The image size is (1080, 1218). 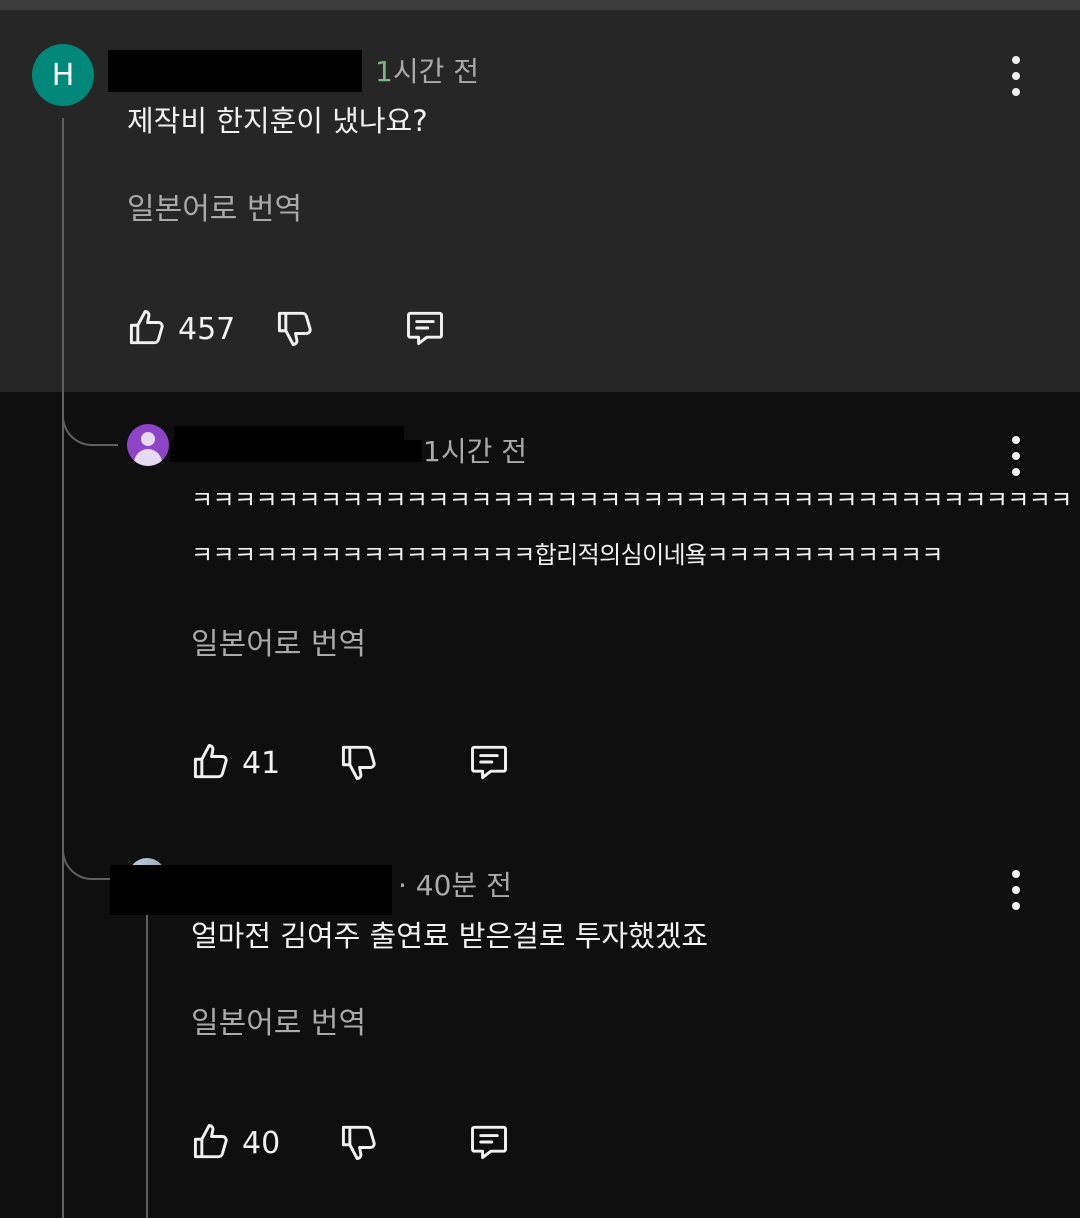 What do you see at coordinates (455, 885) in the screenshot?
I see `comment-timestamp: · 40분 전` at bounding box center [455, 885].